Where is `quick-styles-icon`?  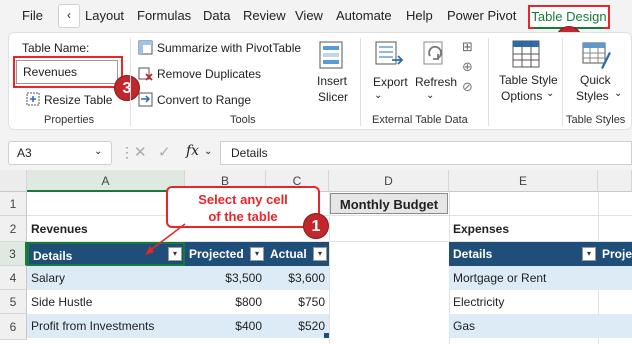 quick-styles-icon is located at coordinates (597, 55).